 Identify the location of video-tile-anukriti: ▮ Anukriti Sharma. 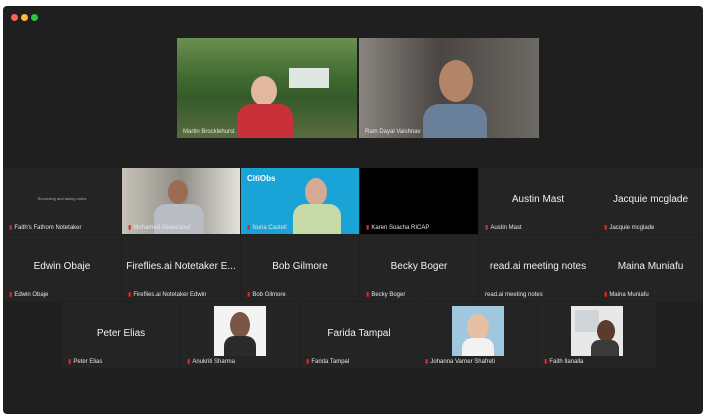
(240, 335).